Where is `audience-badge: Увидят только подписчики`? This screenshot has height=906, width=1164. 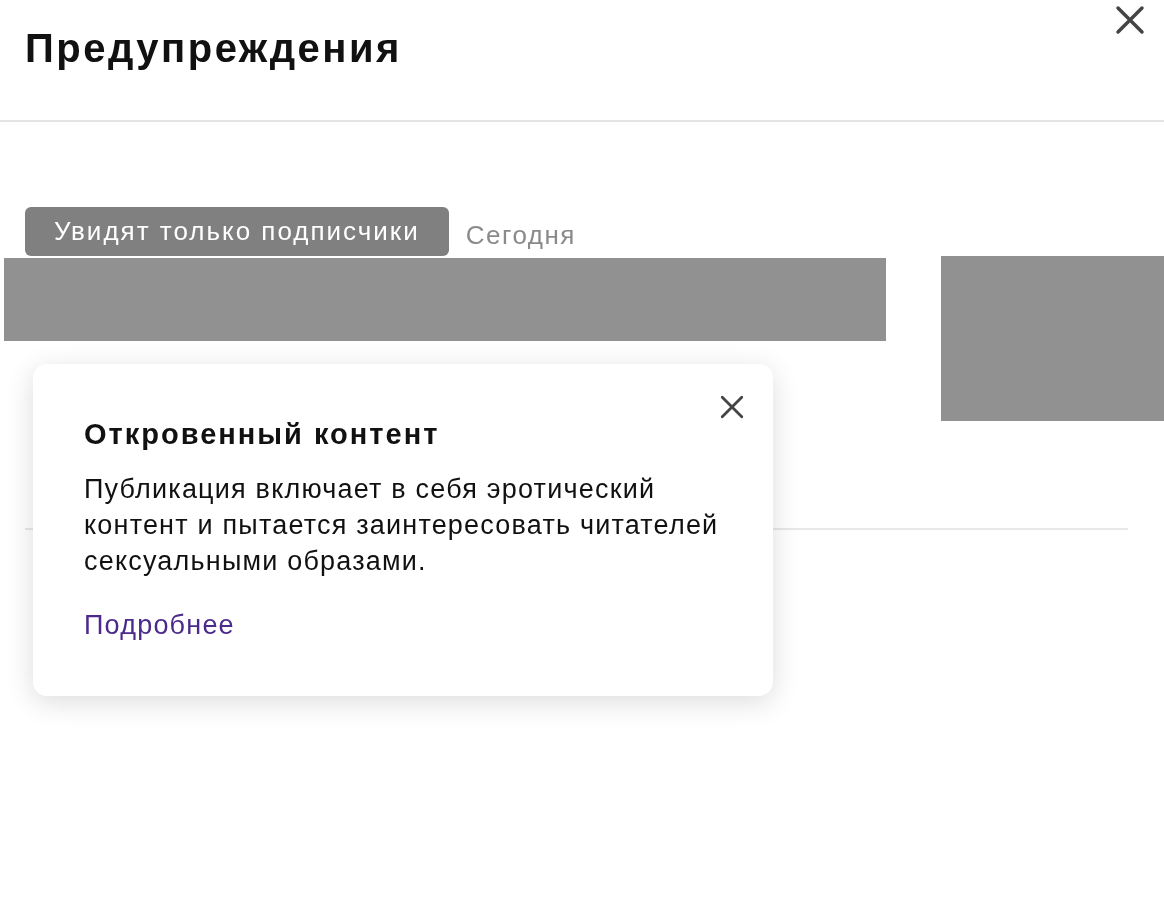 audience-badge: Увидят только подписчики is located at coordinates (237, 231).